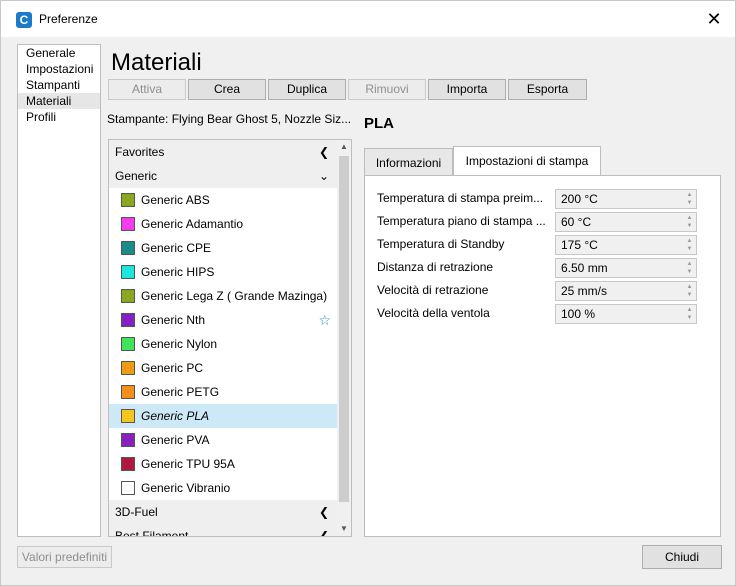 This screenshot has width=736, height=586. I want to click on material-name: Generic PETG, so click(180, 392).